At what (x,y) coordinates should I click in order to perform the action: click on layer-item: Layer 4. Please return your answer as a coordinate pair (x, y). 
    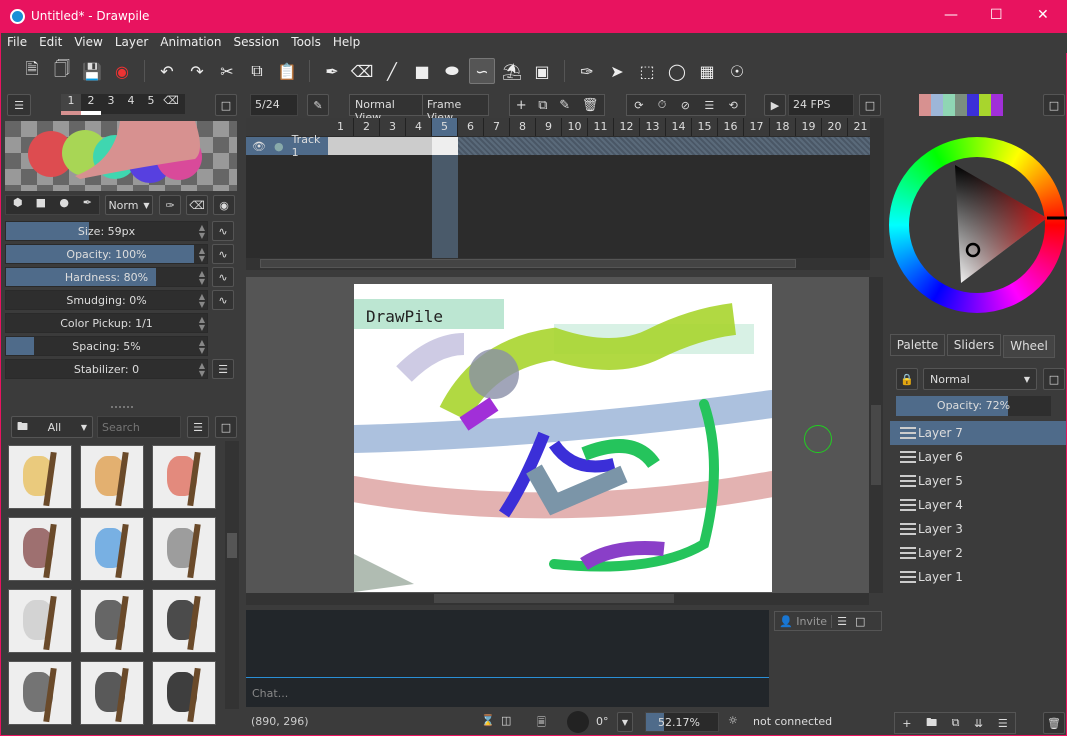
    Looking at the image, I should click on (978, 505).